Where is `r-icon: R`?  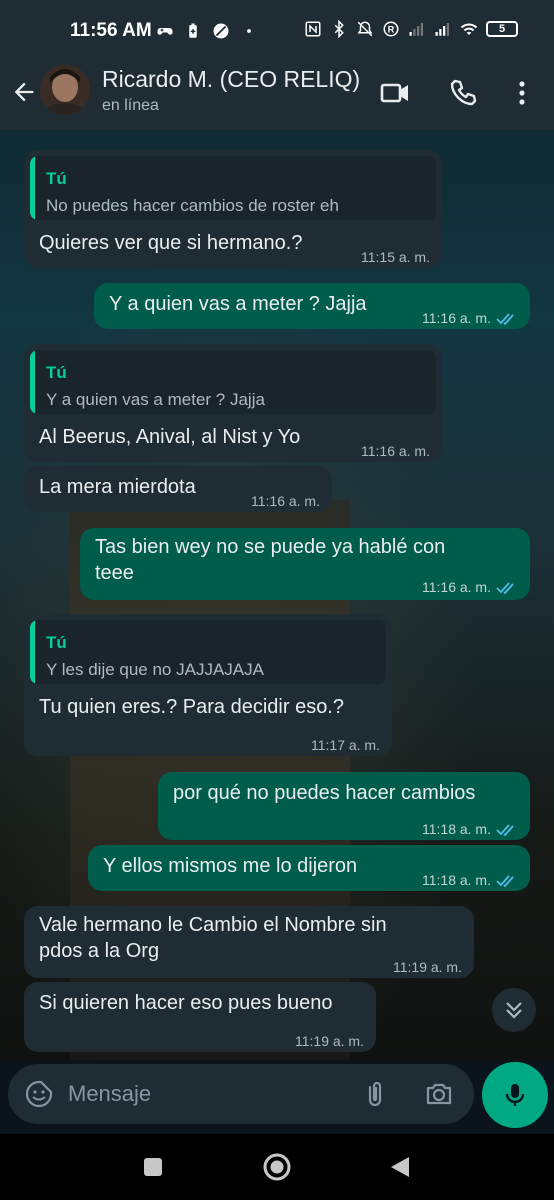
r-icon: R is located at coordinates (391, 29).